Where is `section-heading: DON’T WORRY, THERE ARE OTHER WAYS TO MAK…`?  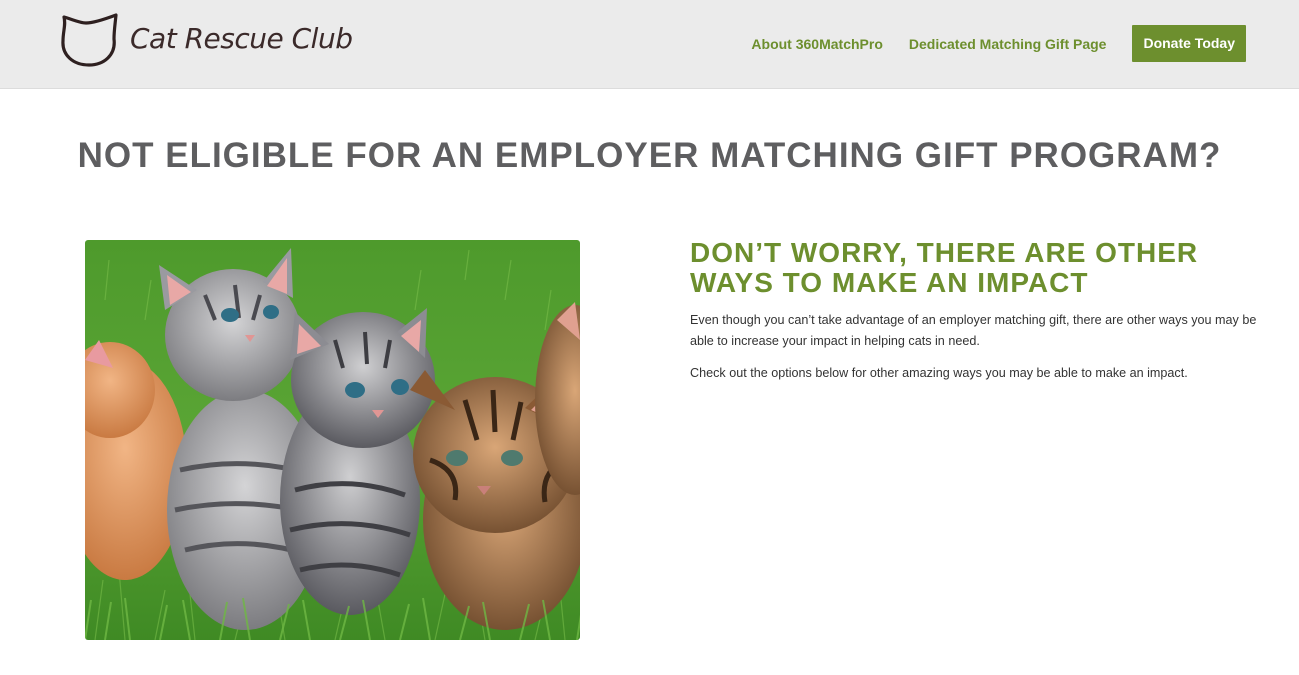
section-heading: DON’T WORRY, THERE ARE OTHER WAYS TO MAK… is located at coordinates (944, 267).